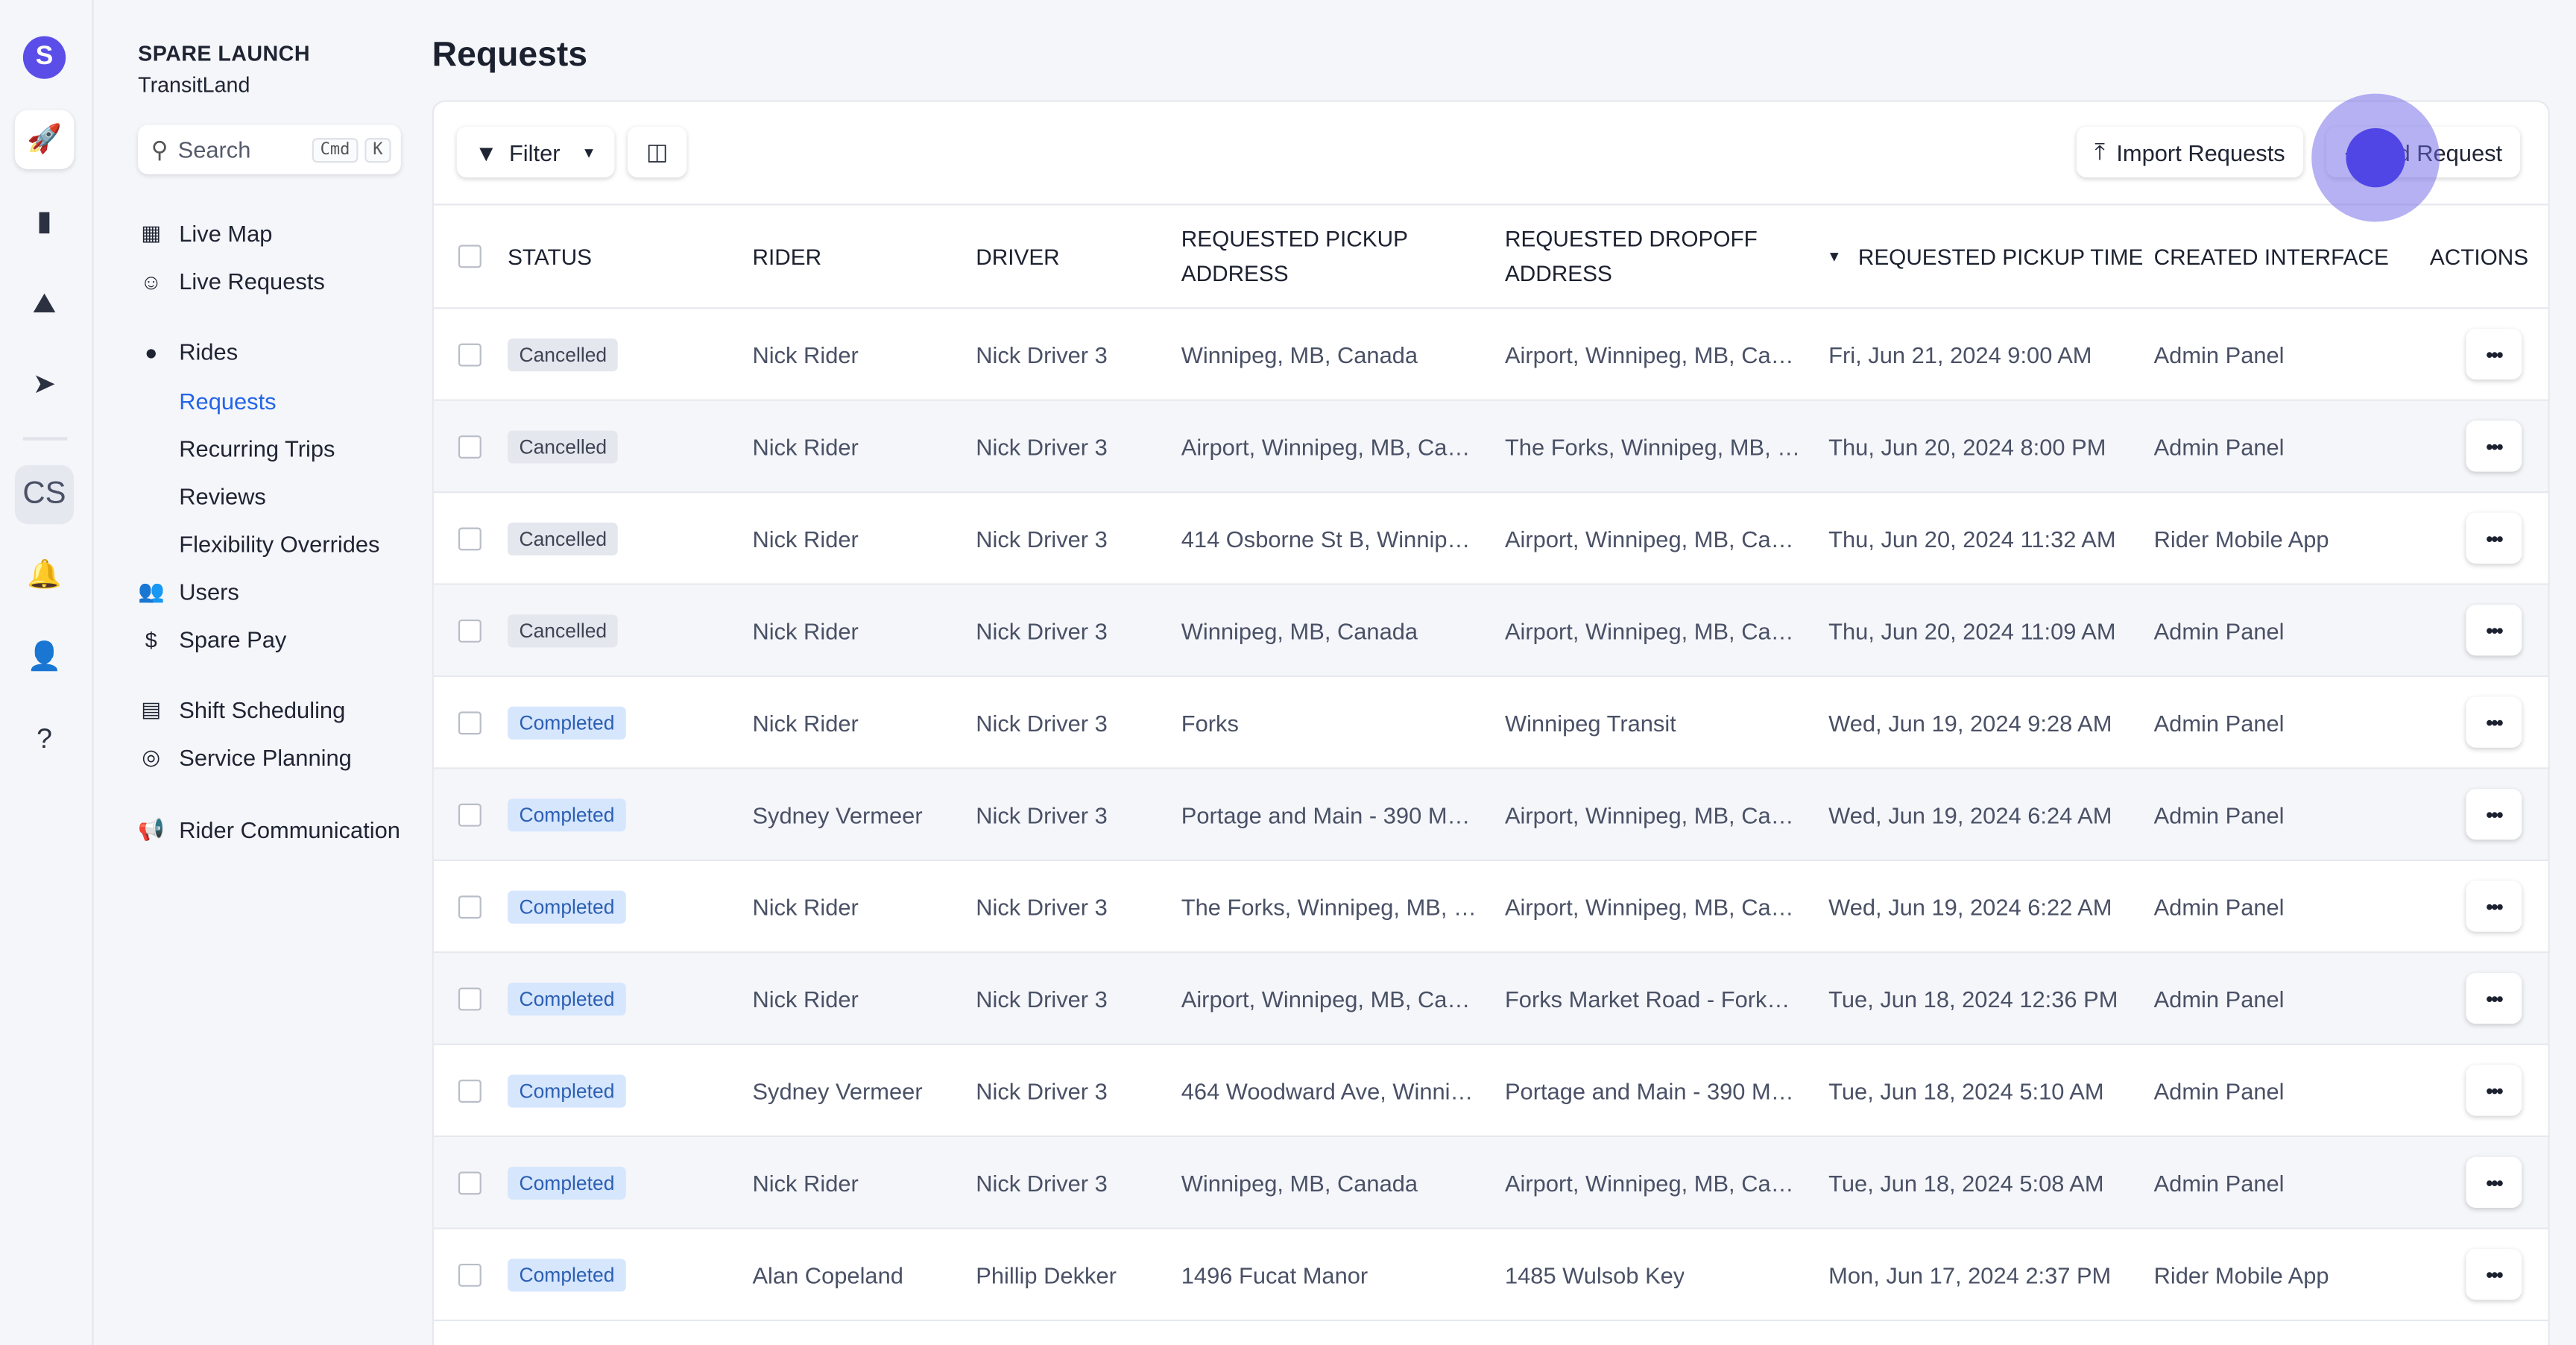 The image size is (2576, 1345). Describe the element at coordinates (657, 152) in the screenshot. I see `columns-button: ◫` at that location.